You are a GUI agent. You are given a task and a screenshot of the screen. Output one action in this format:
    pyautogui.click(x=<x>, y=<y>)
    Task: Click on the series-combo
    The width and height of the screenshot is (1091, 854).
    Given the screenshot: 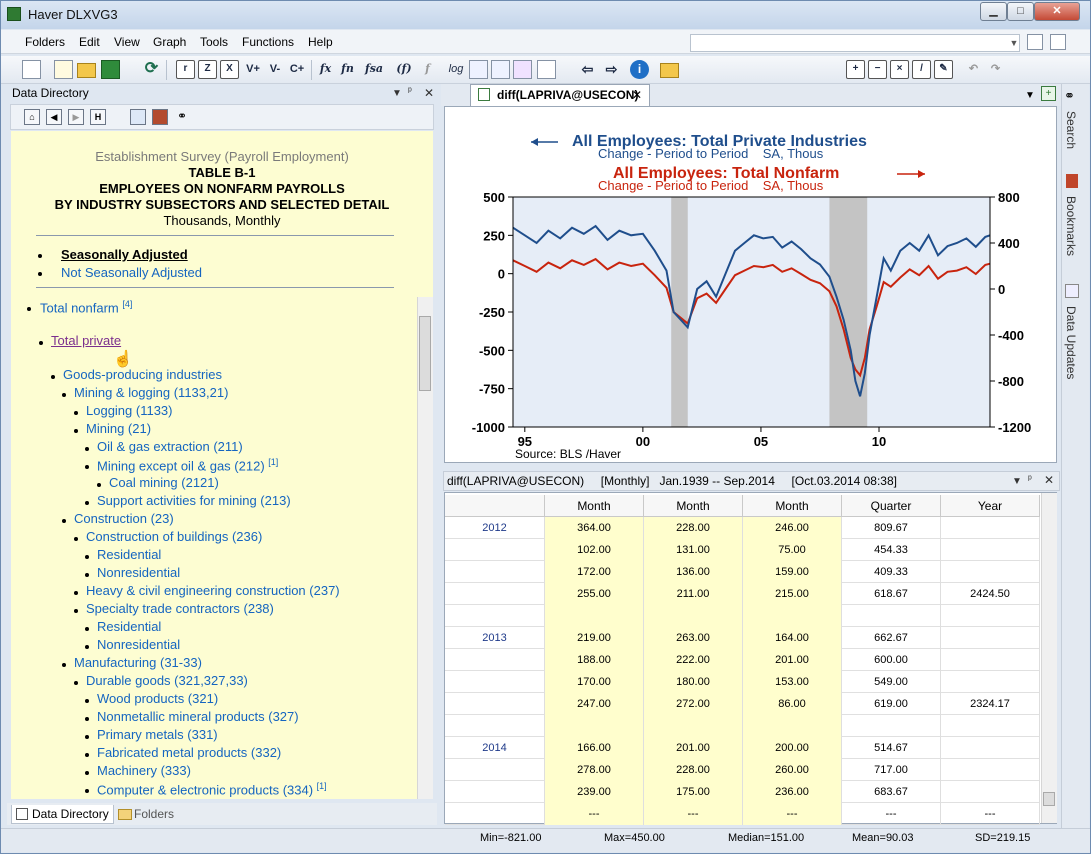 What is the action you would take?
    pyautogui.click(x=855, y=43)
    